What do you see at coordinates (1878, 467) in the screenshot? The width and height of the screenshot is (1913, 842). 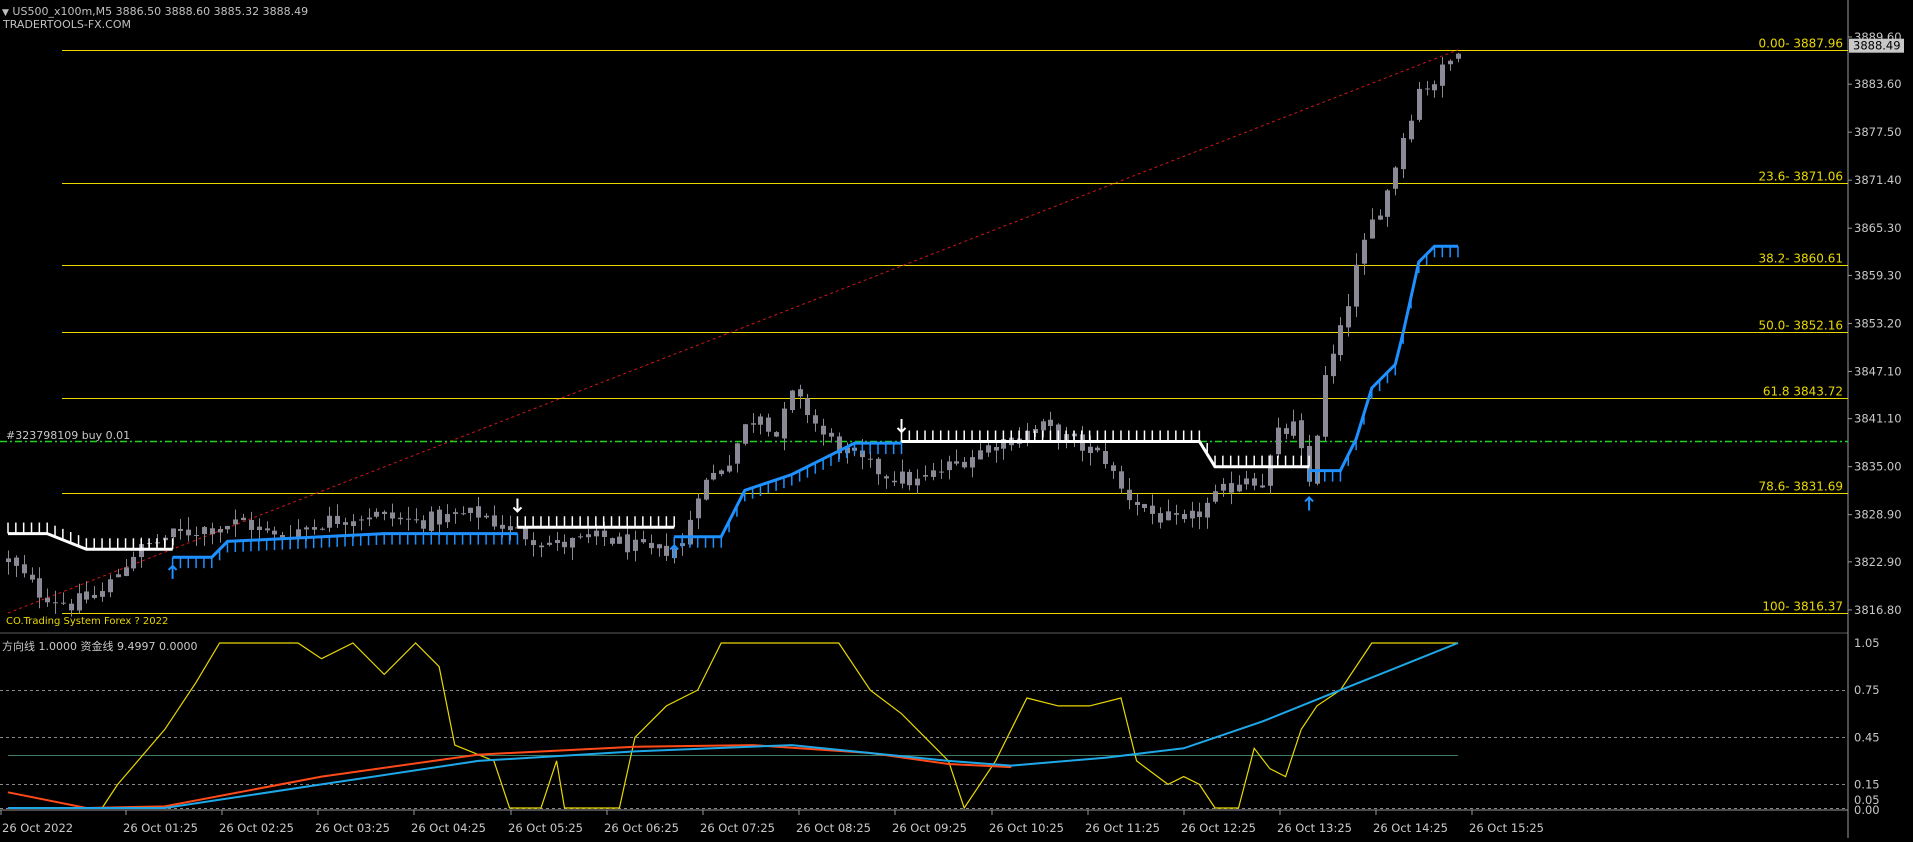 I see `price-tick-label: 3835.00` at bounding box center [1878, 467].